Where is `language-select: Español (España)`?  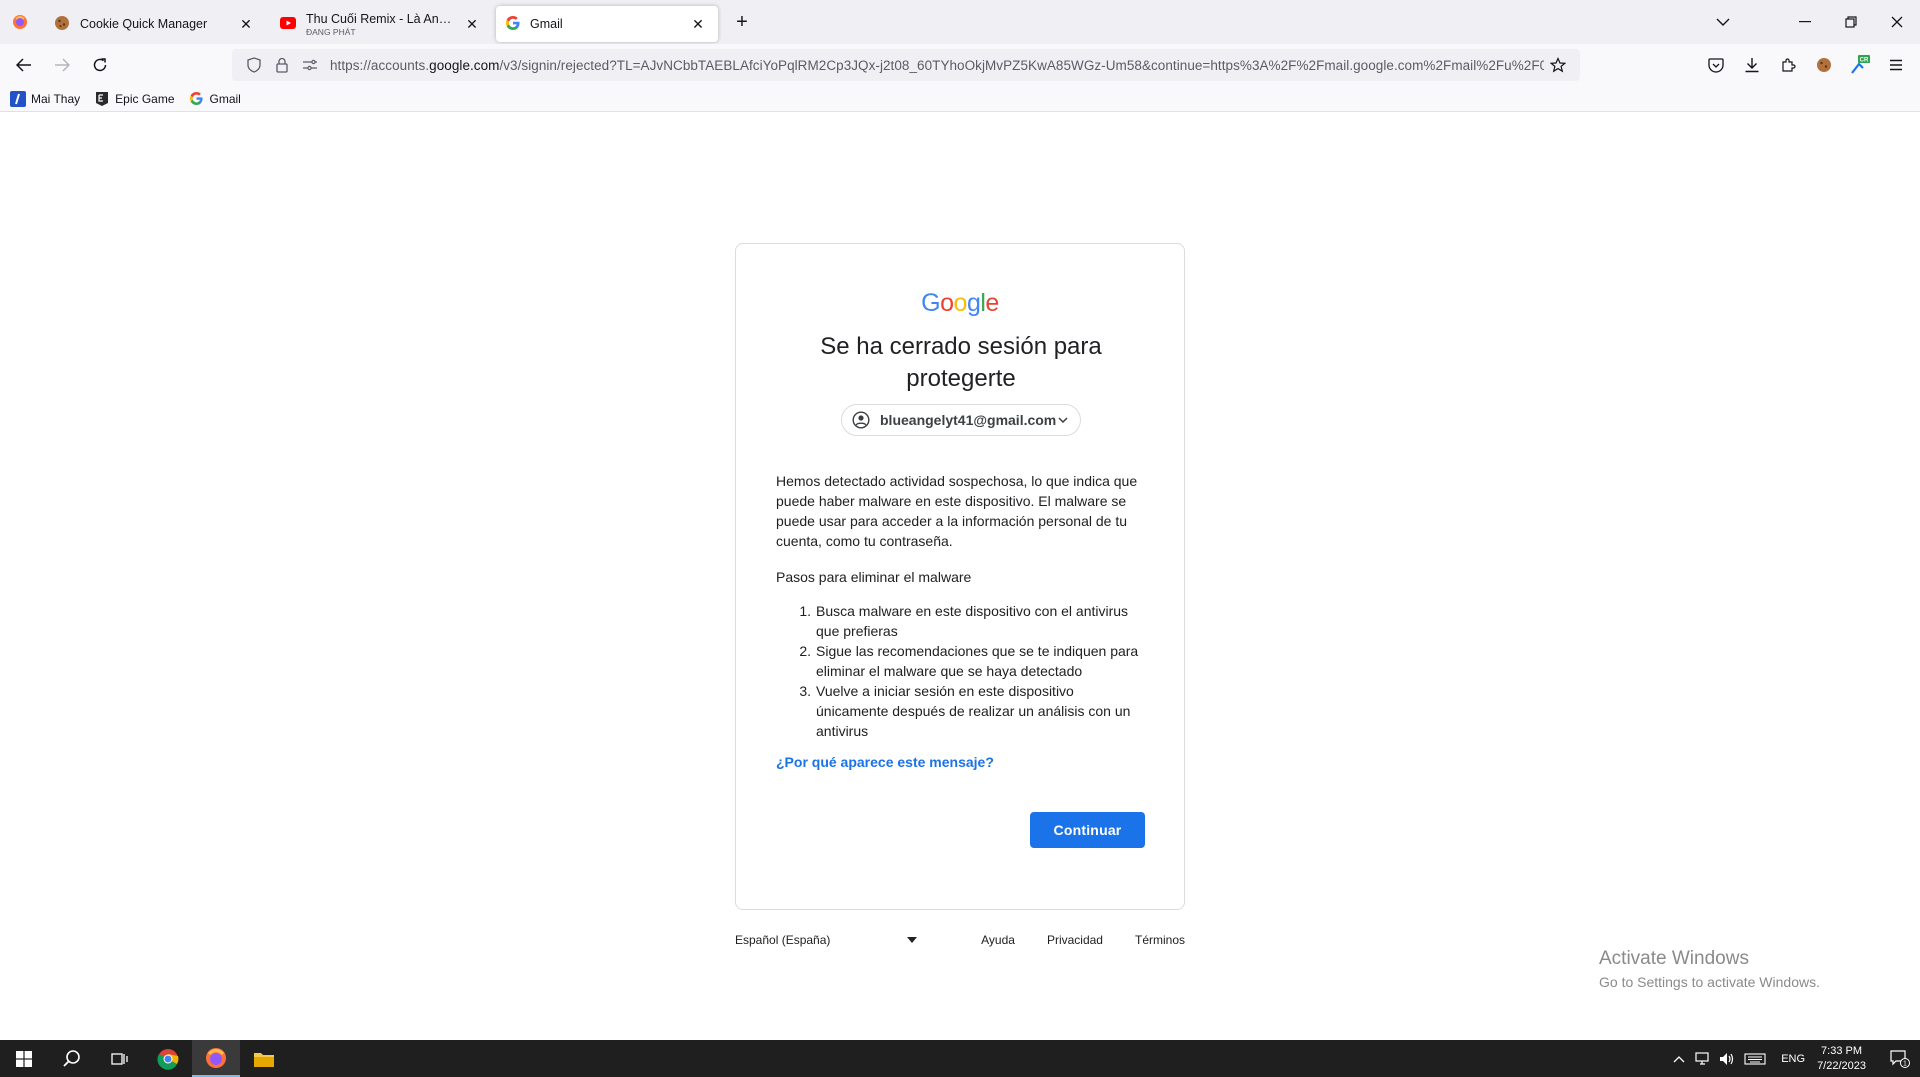
language-select: Español (España) is located at coordinates (827, 940).